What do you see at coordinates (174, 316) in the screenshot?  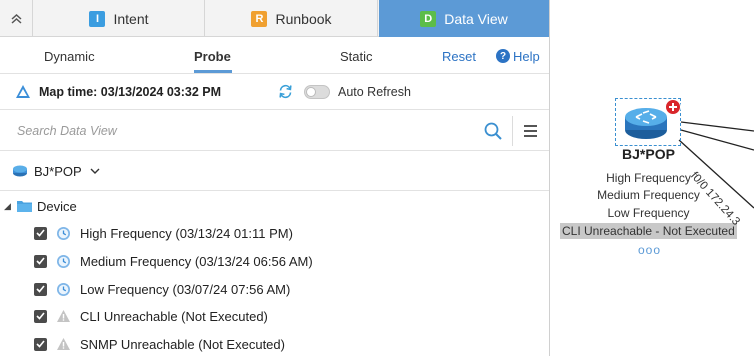 I see `tree-item-label: CLI Unreachable (Not Executed)` at bounding box center [174, 316].